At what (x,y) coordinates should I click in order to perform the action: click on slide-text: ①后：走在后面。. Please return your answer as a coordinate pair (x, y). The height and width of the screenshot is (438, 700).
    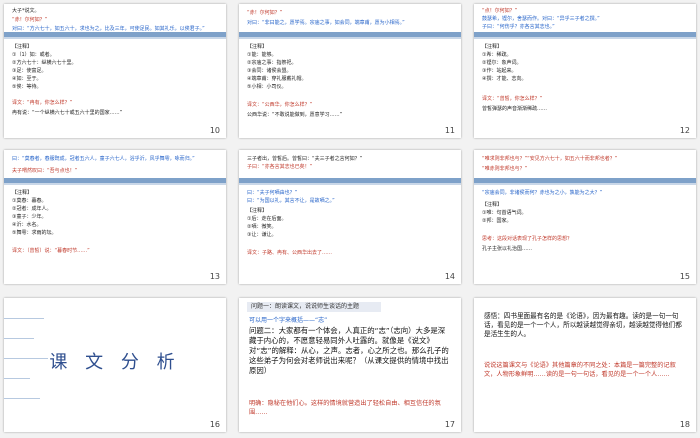
    Looking at the image, I should click on (267, 219).